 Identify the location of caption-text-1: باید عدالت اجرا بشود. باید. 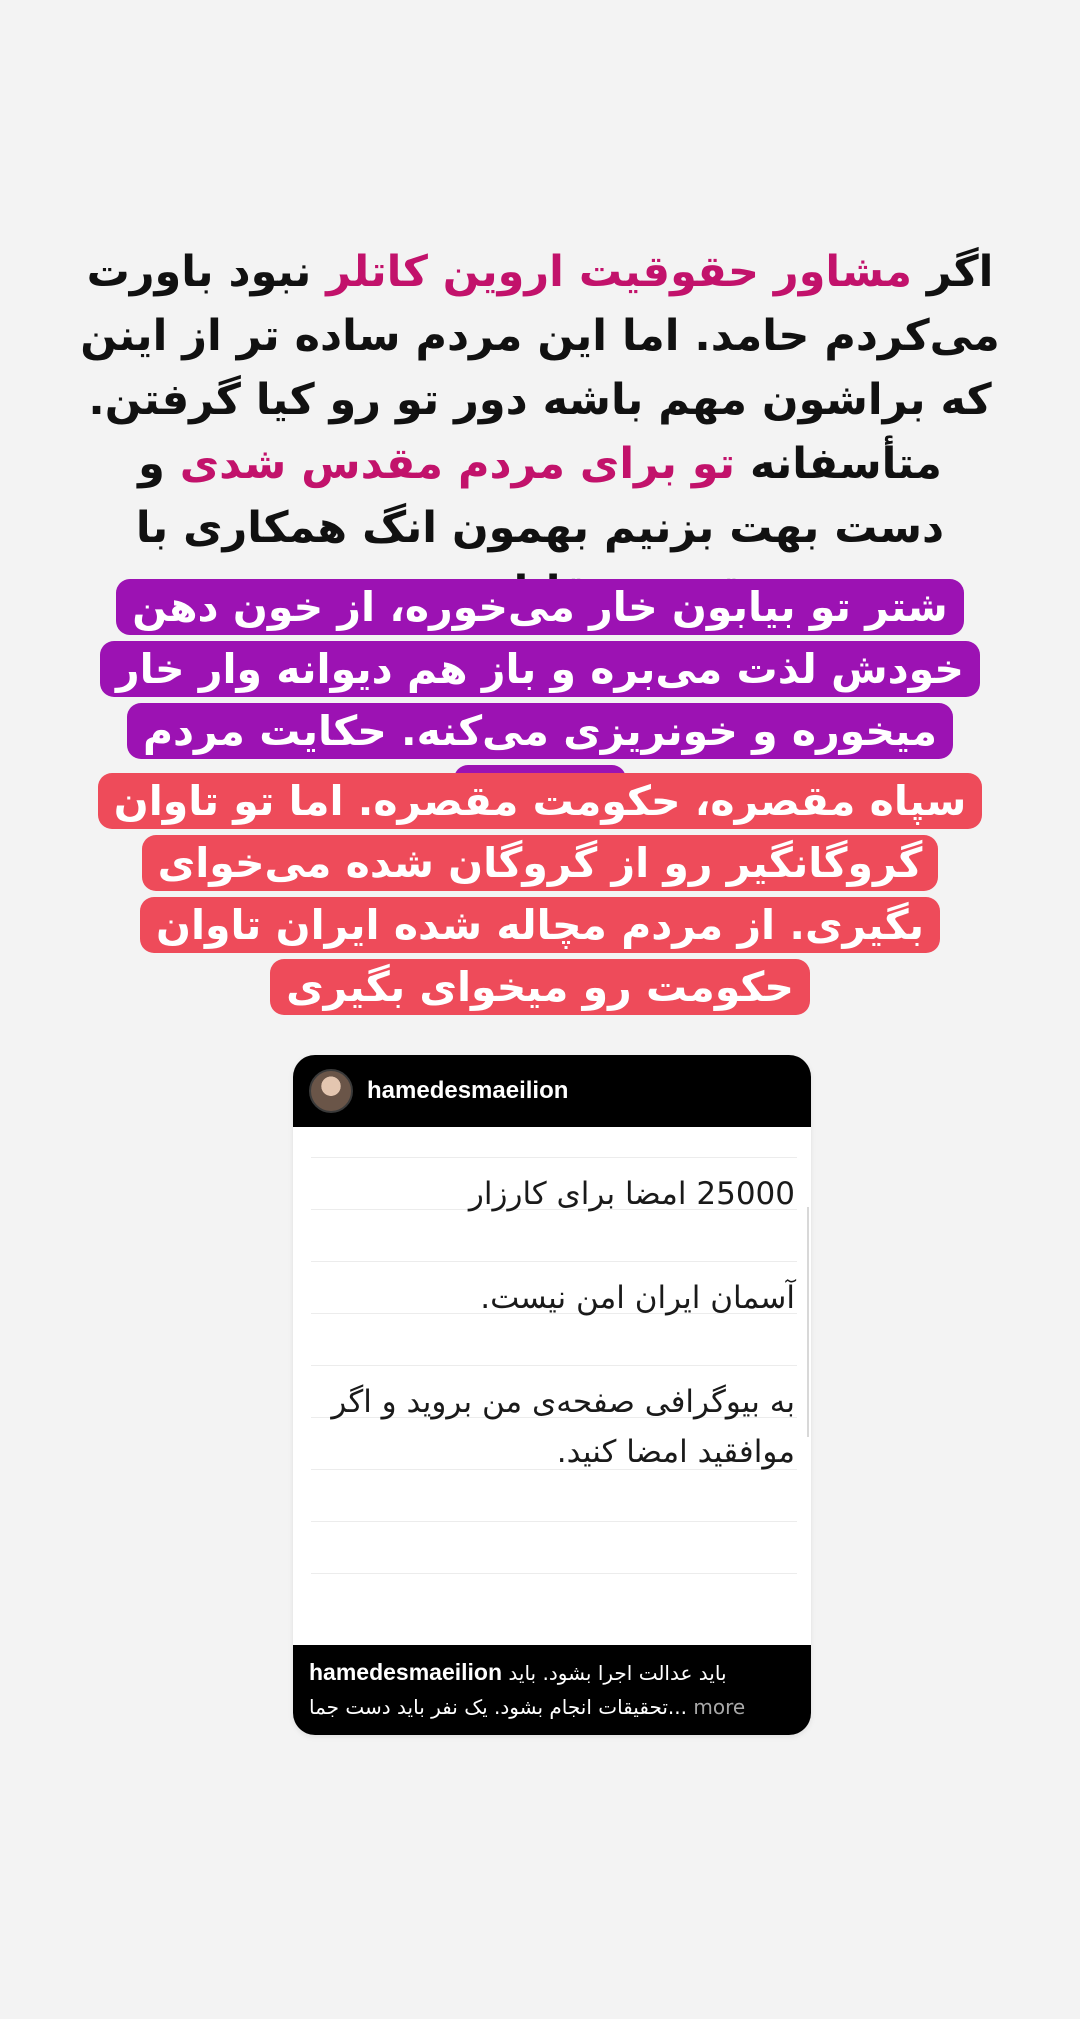
(617, 1673).